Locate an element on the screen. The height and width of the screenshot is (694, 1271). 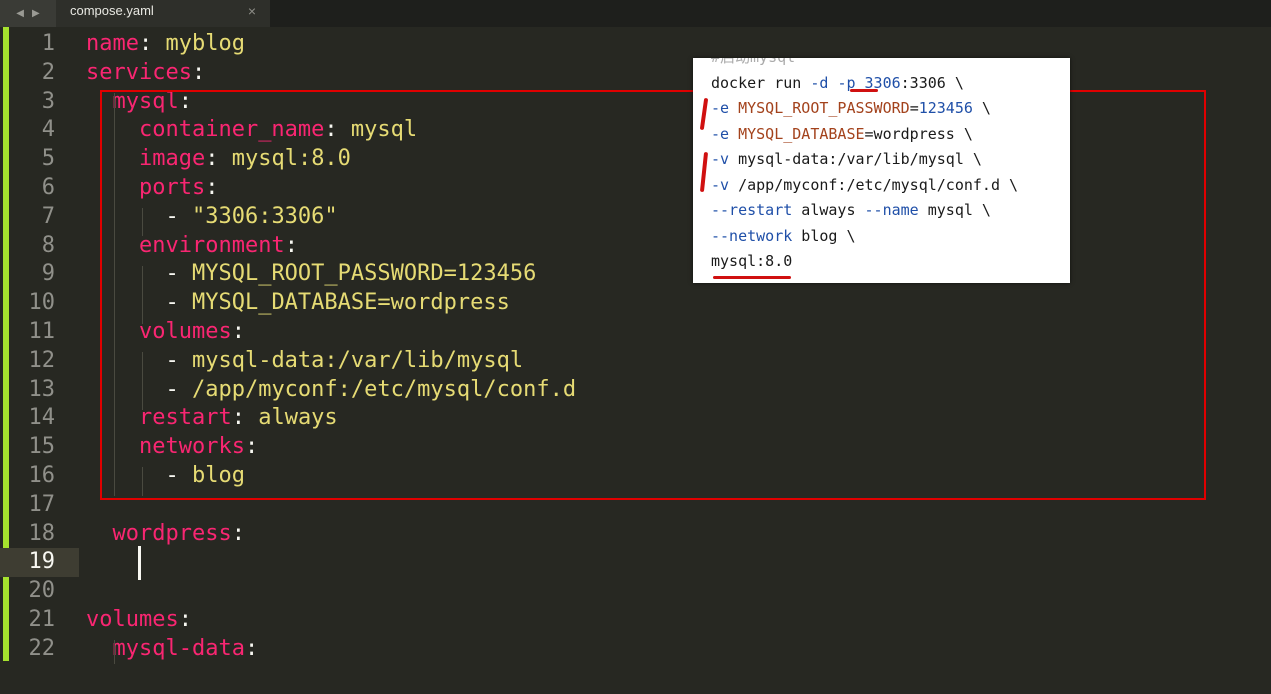
snippet-line: -v /app/myconf:/etc/mysql/conf.d \ is located at coordinates (865, 184).